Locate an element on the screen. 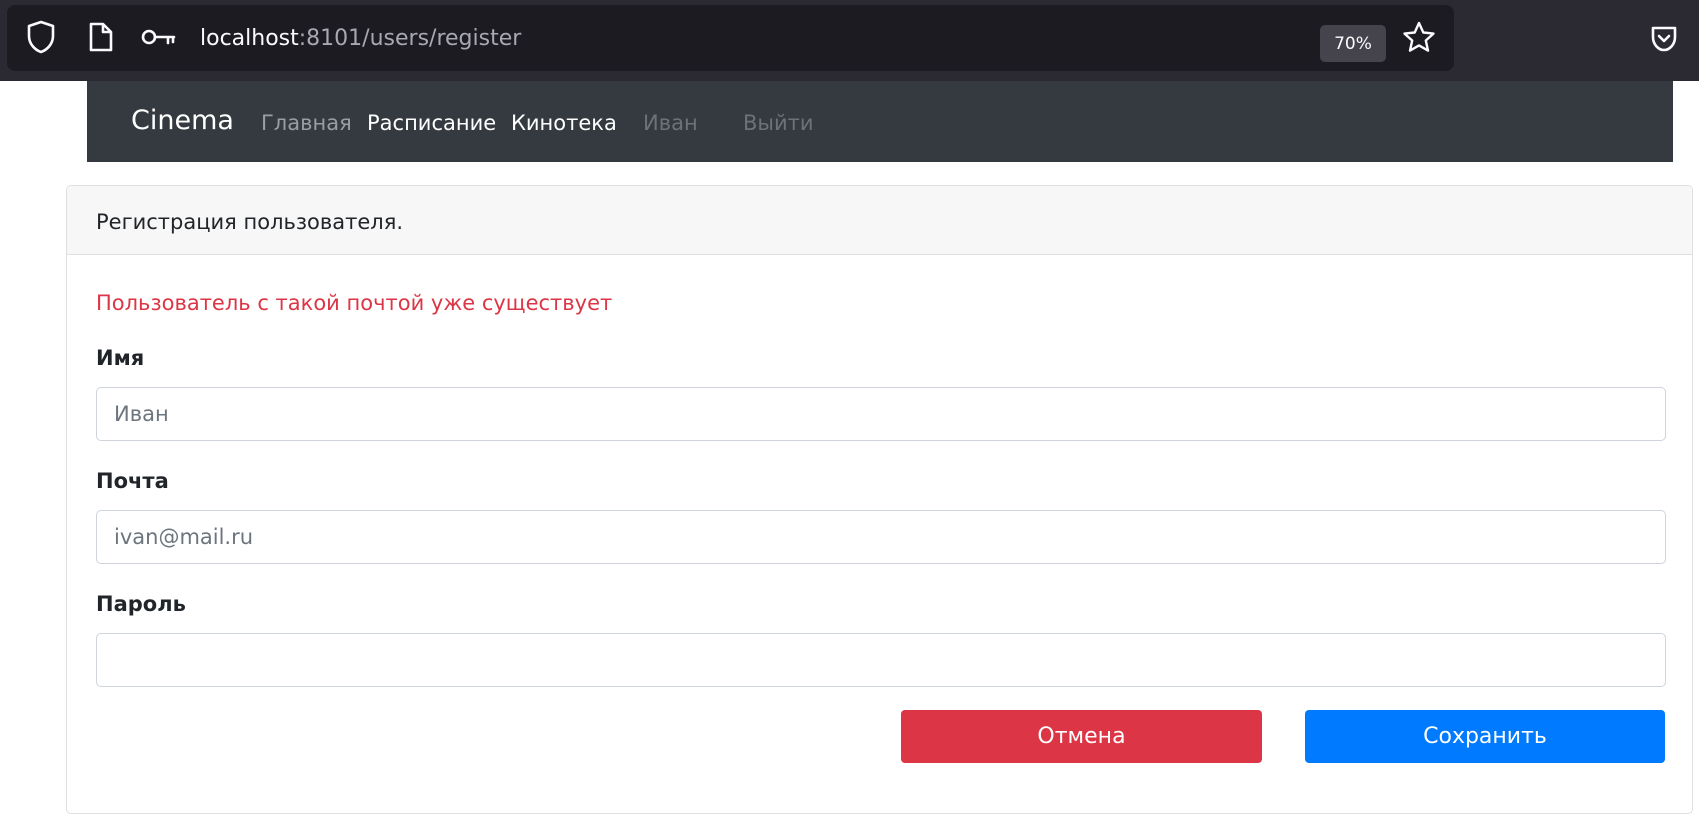 The width and height of the screenshot is (1699, 840). password-label: Пароль is located at coordinates (141, 604).